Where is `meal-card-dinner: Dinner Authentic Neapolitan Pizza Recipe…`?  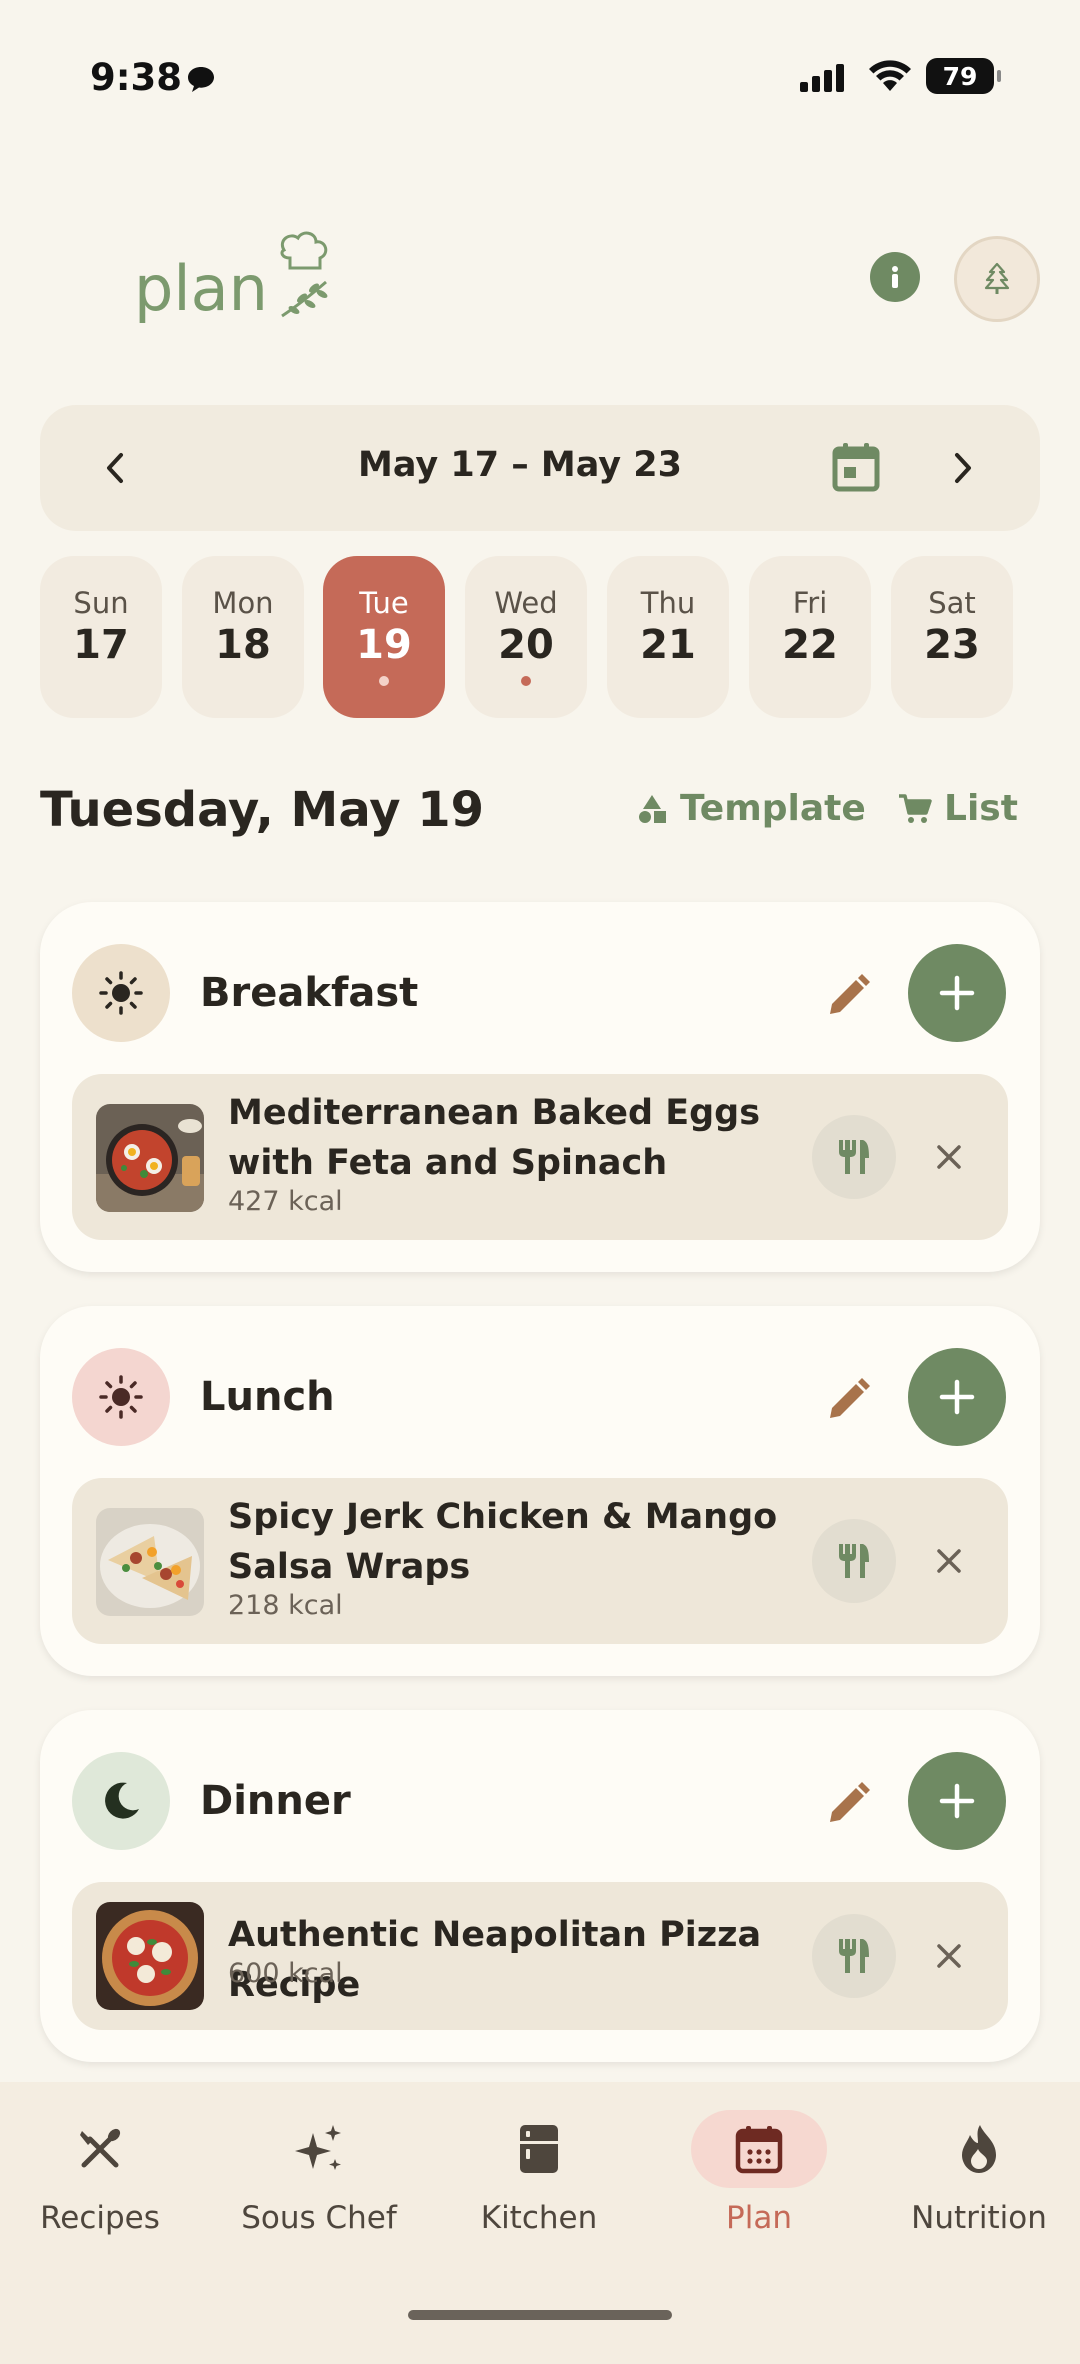
meal-card-dinner: Dinner Authentic Neapolitan Pizza Recipe… is located at coordinates (540, 1886).